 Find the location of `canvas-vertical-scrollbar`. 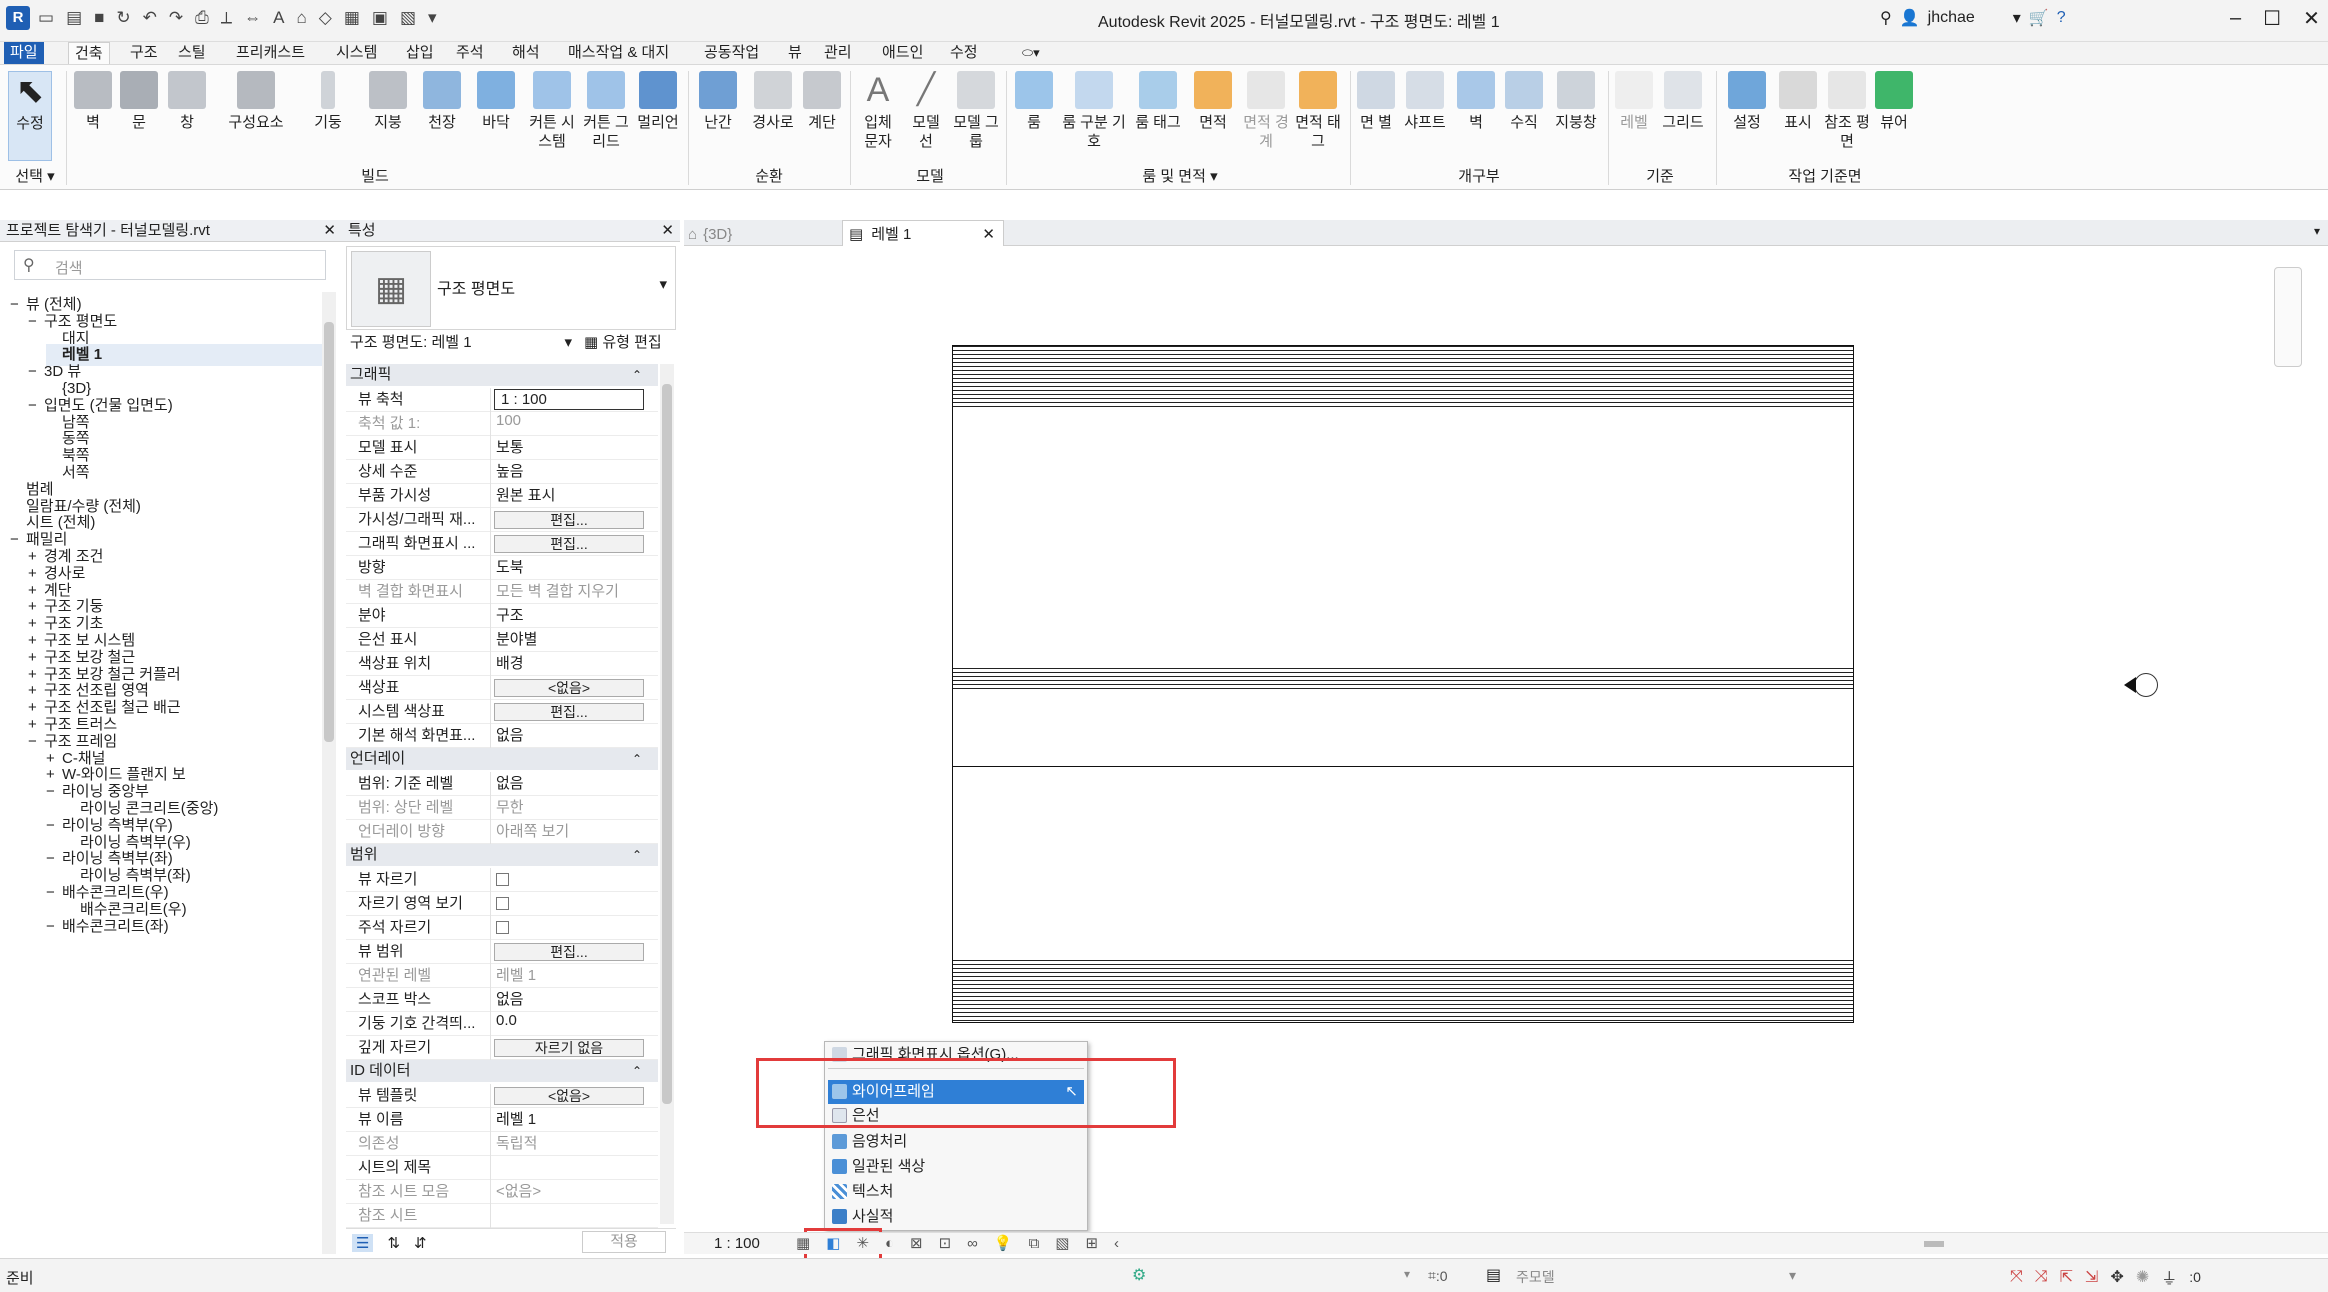

canvas-vertical-scrollbar is located at coordinates (2306, 742).